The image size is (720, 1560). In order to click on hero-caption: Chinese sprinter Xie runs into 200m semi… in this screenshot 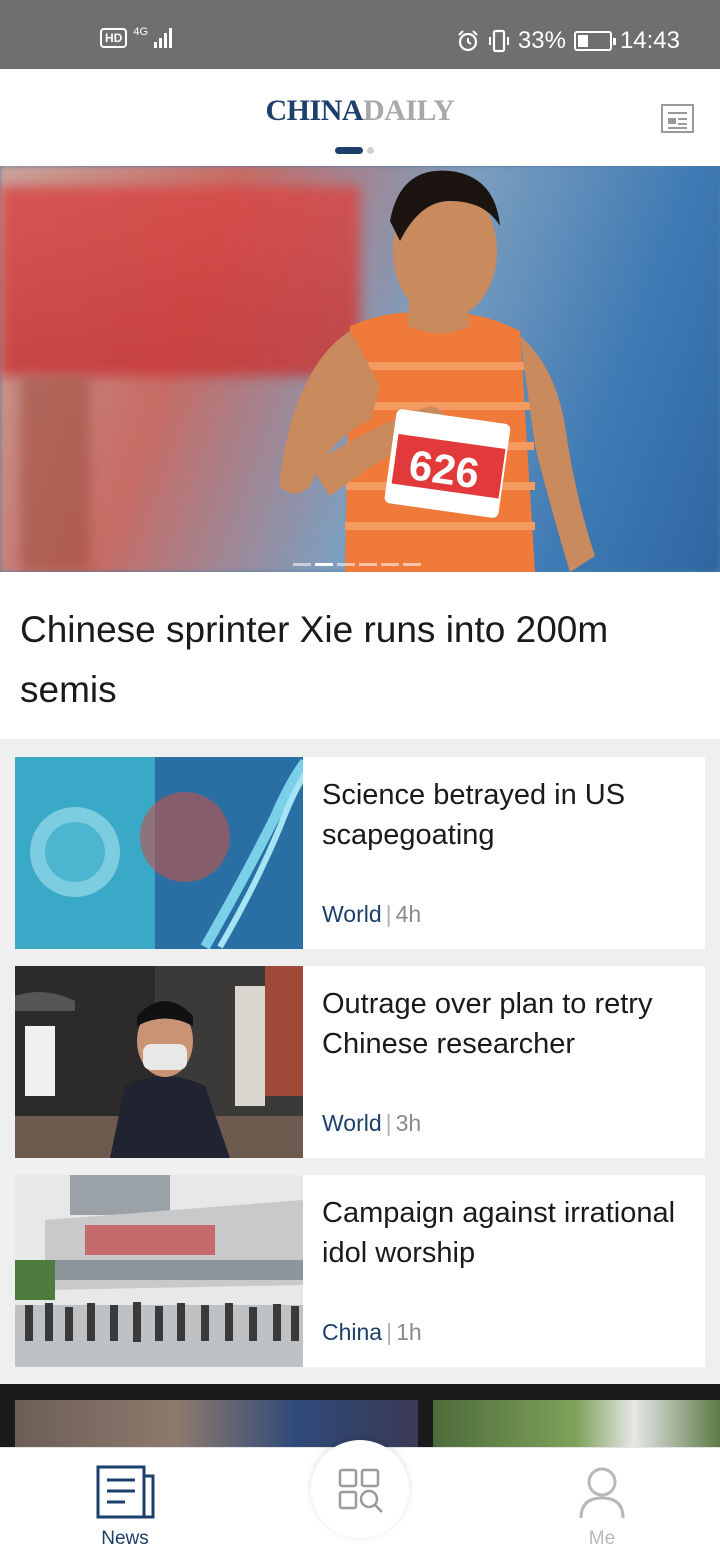, I will do `click(360, 655)`.